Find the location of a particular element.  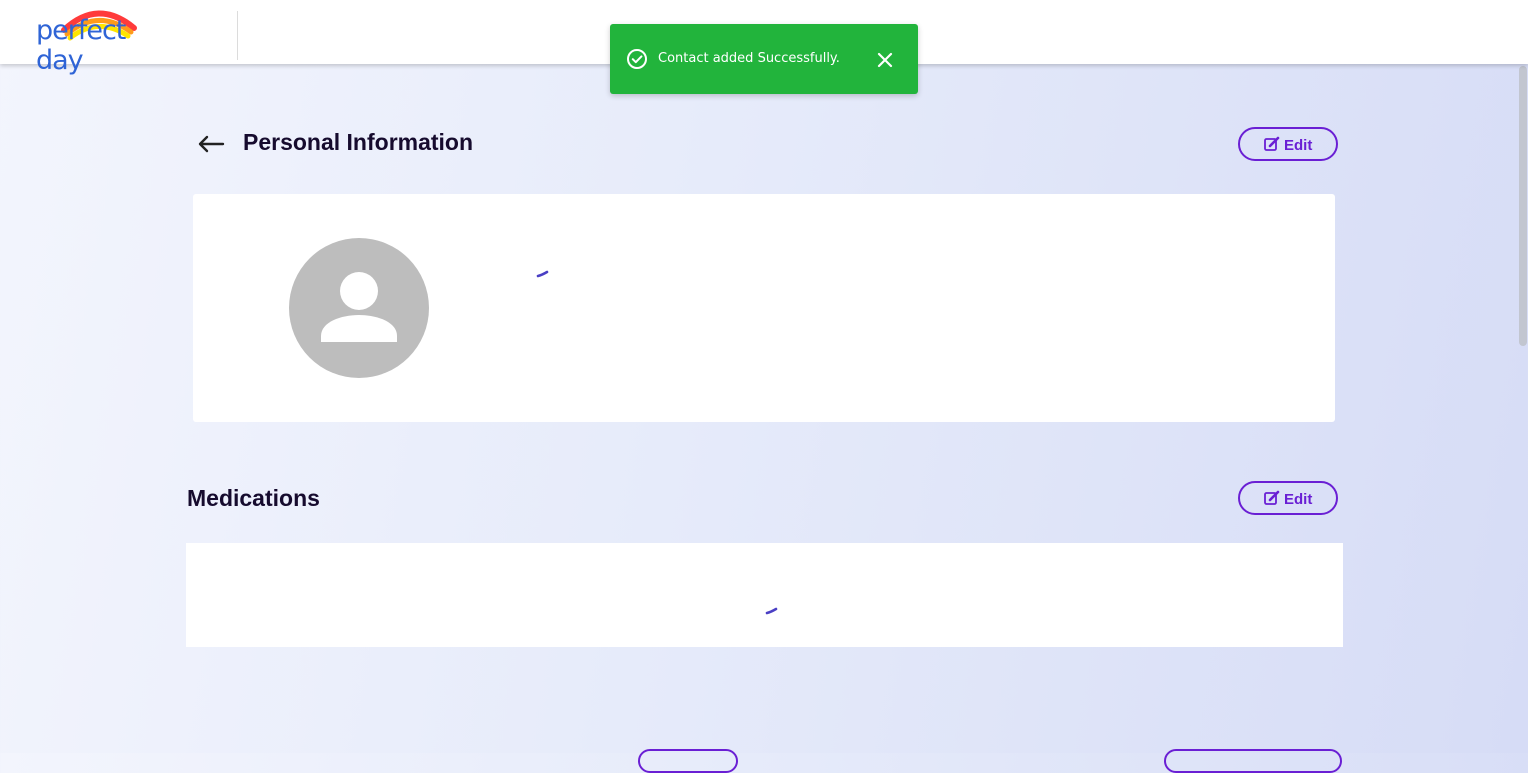

edit-personal-info-button: Edit is located at coordinates (1288, 144).